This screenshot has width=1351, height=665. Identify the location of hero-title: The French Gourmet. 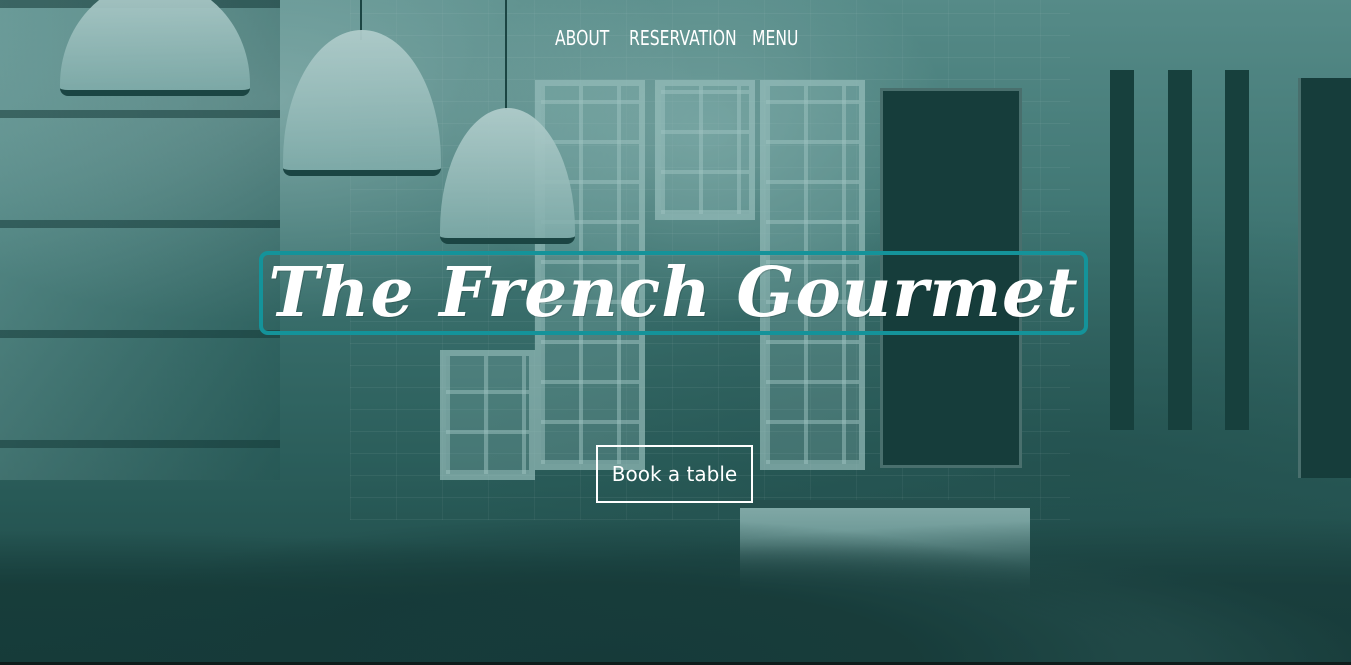
(673, 293).